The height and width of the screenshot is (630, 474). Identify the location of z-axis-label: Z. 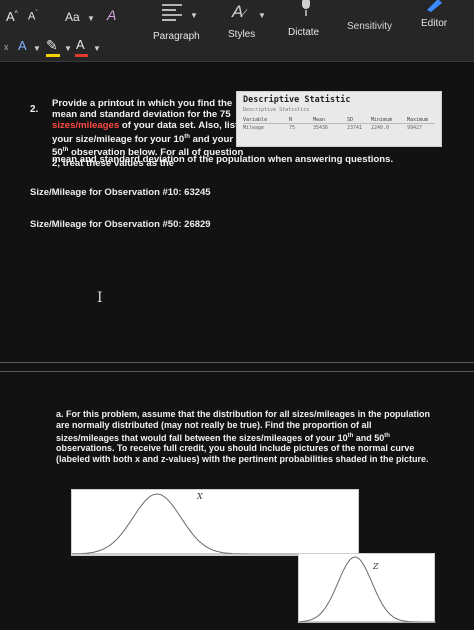
(376, 566).